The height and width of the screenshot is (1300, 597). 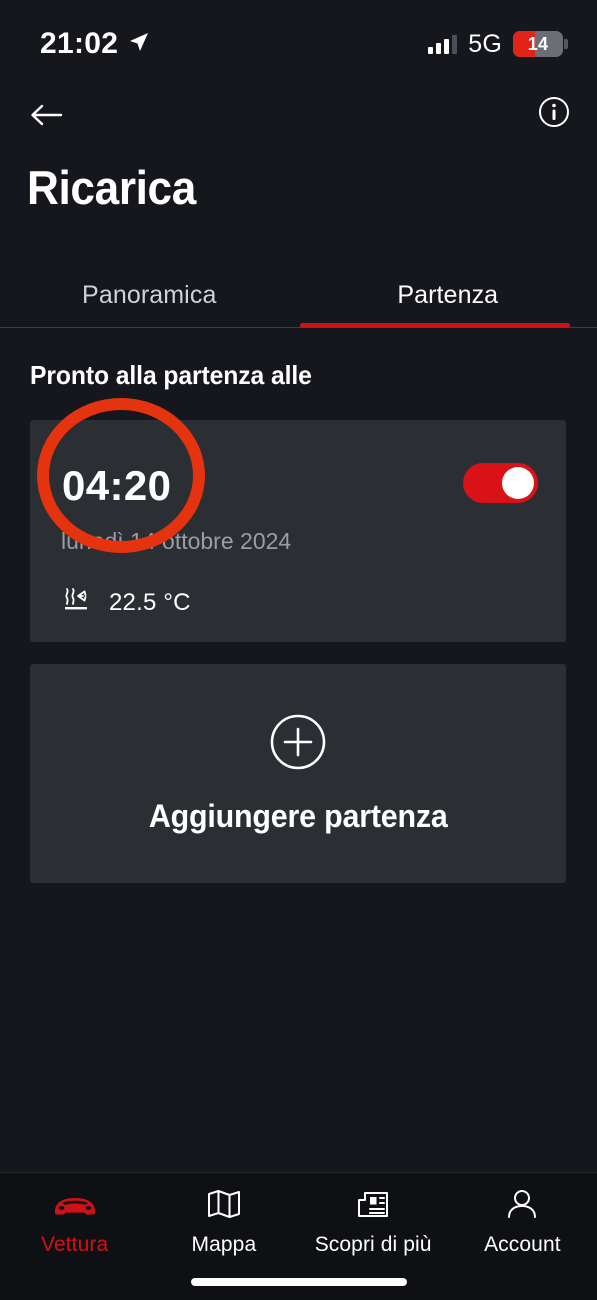 What do you see at coordinates (176, 541) in the screenshot?
I see `departure-date: lunedì 14 ottobre 2024` at bounding box center [176, 541].